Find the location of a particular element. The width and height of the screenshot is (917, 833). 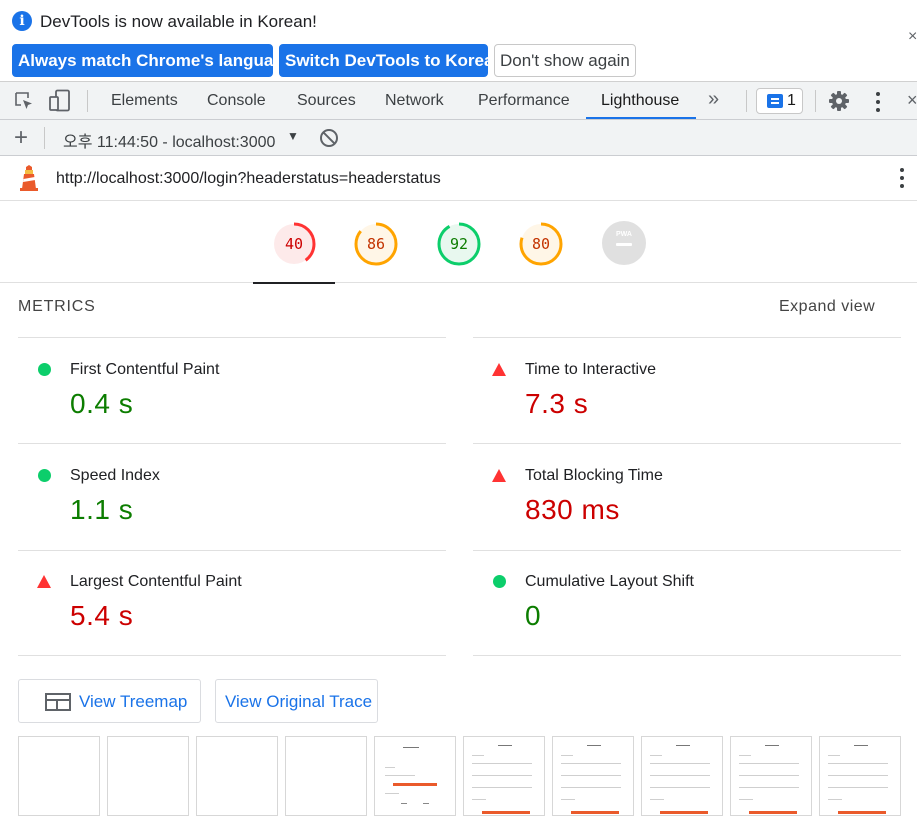

metric-label: Largest Contentful Paint is located at coordinates (156, 581).